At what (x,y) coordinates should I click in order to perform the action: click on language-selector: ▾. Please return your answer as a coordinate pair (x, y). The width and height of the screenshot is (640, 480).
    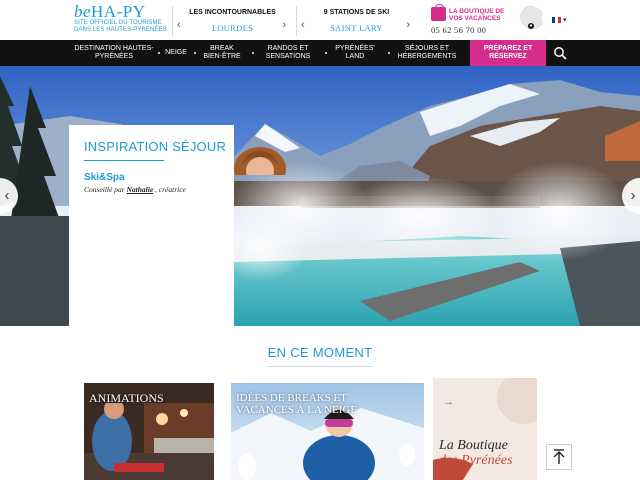
    Looking at the image, I should click on (559, 20).